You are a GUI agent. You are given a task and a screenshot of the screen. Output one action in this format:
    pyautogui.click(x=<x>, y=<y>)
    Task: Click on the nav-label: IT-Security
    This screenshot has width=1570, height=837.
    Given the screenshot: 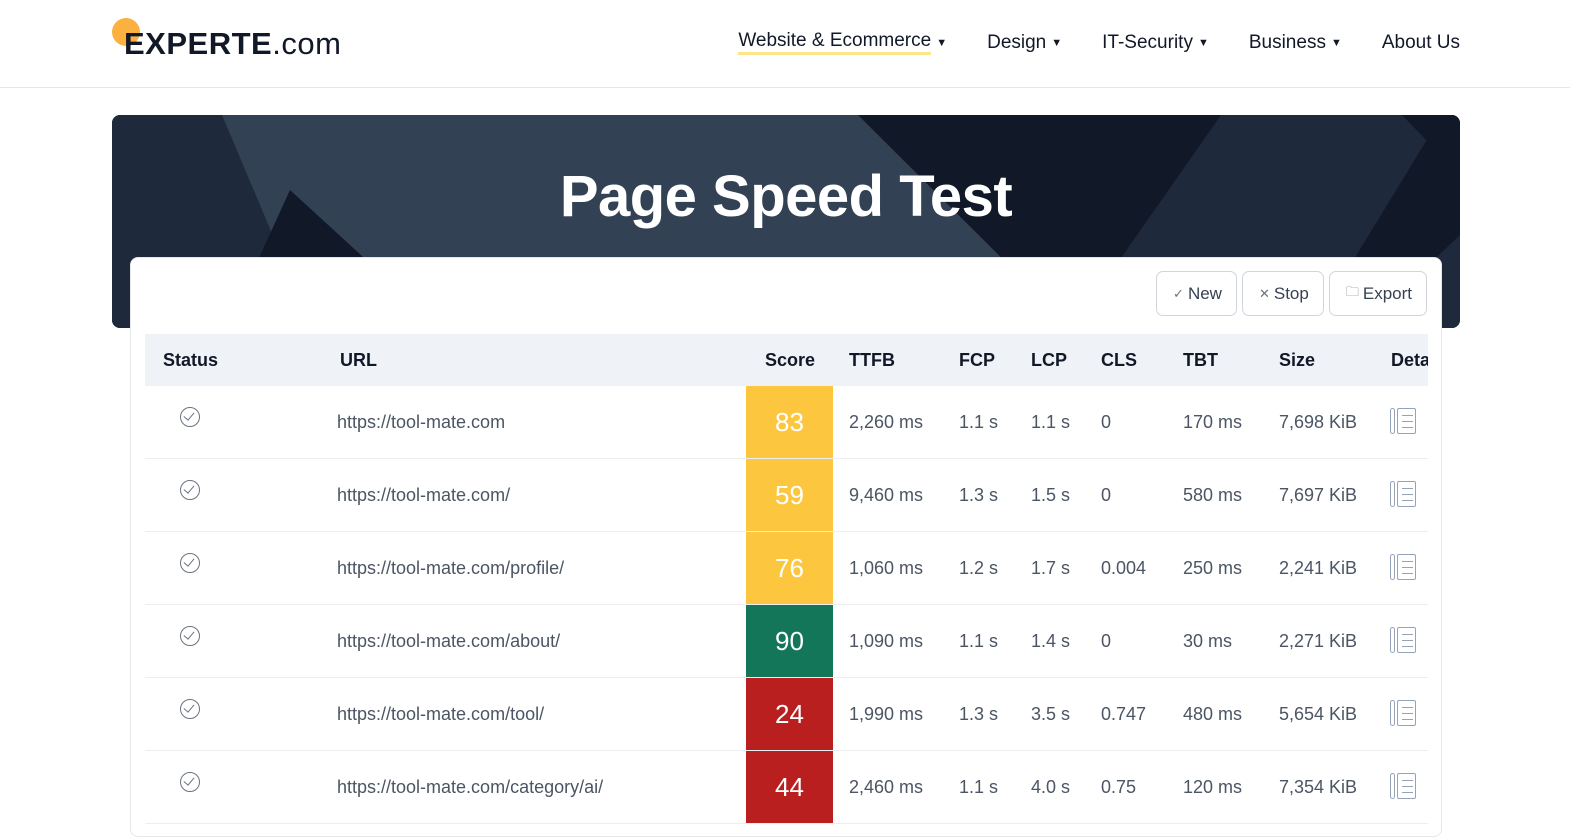 What is the action you would take?
    pyautogui.click(x=1147, y=42)
    